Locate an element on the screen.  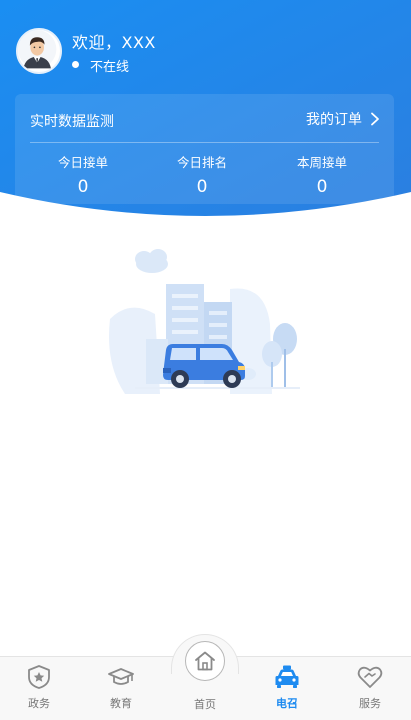
avatar is located at coordinates (39, 51).